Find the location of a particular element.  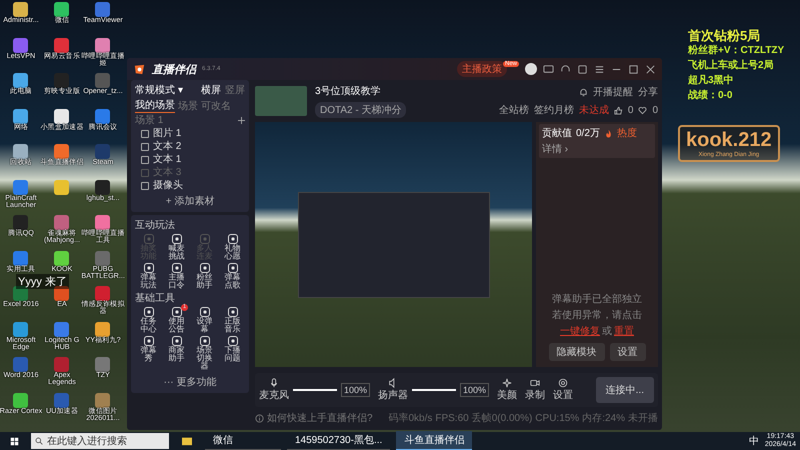

notice-text: 或 is located at coordinates (607, 331).